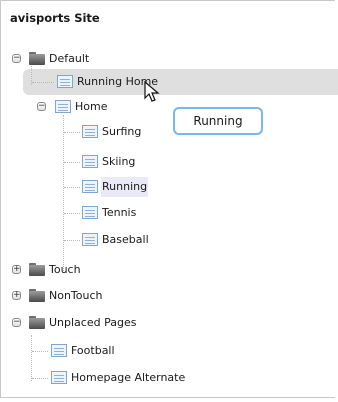  What do you see at coordinates (93, 322) in the screenshot?
I see `tree-node-label: Unplaced Pages` at bounding box center [93, 322].